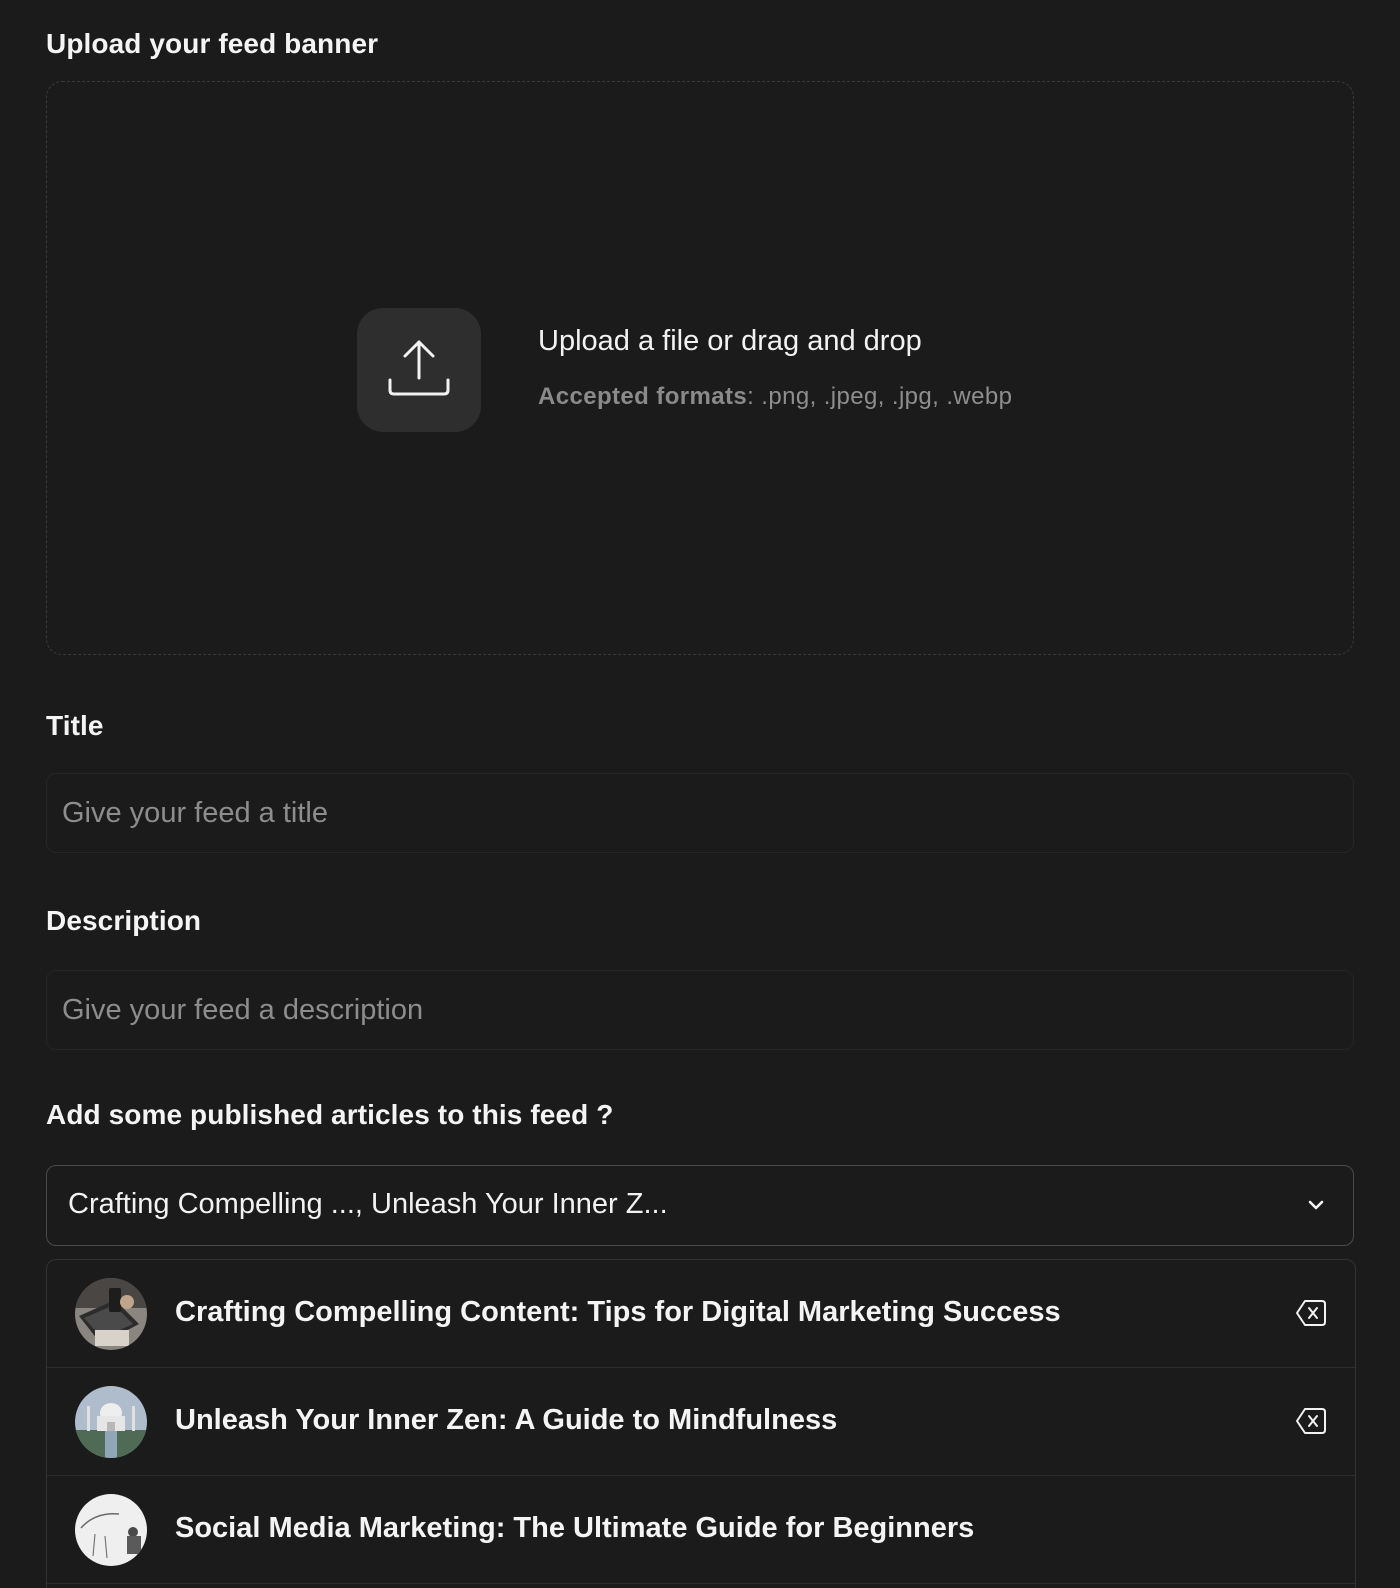  I want to click on accepted-formats-list: : .png, .jpeg, .jpg, .webp, so click(880, 396).